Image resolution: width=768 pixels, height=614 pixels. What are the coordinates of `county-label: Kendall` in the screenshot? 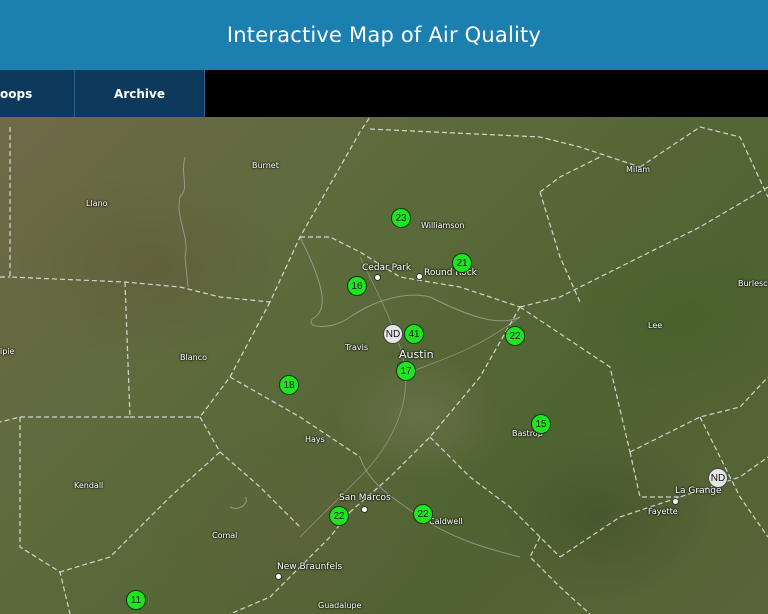 It's located at (89, 485).